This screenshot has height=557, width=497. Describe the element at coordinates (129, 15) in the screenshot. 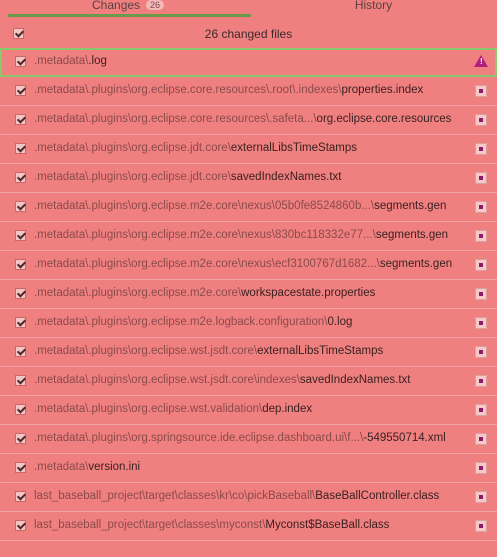

I see `active-tab-indicator` at that location.